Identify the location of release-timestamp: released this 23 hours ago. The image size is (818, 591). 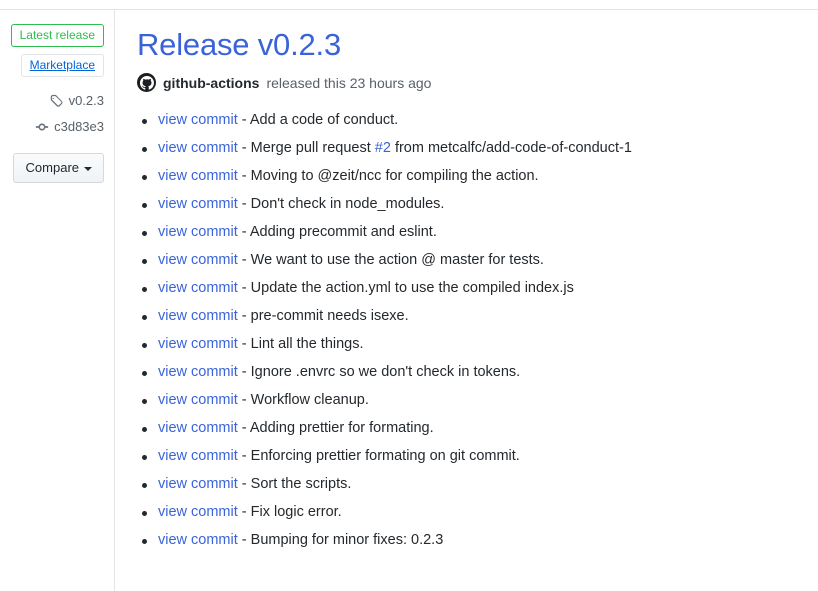
(349, 82).